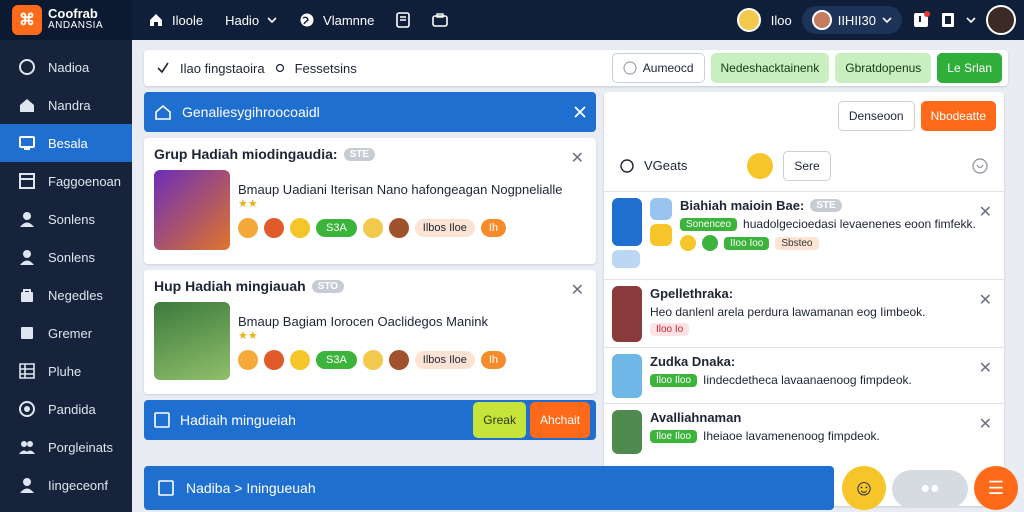  What do you see at coordinates (370, 420) in the screenshot?
I see `section-header: Hadiaih mingueiah Greak Ahchait` at bounding box center [370, 420].